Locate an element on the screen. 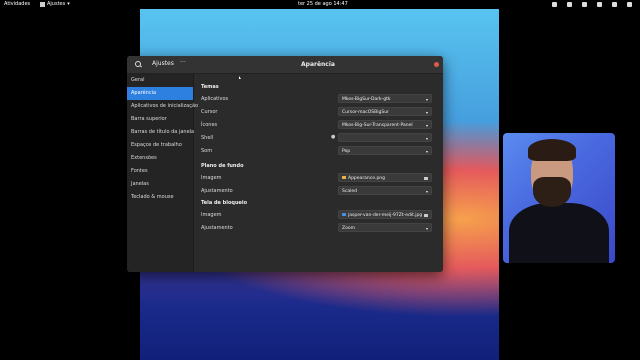  dropdown-value: Scaled is located at coordinates (349, 191).